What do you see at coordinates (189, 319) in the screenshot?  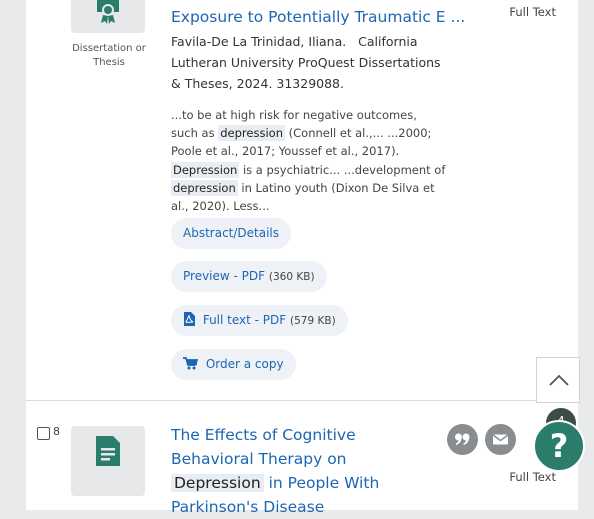 I see `pdf-icon` at bounding box center [189, 319].